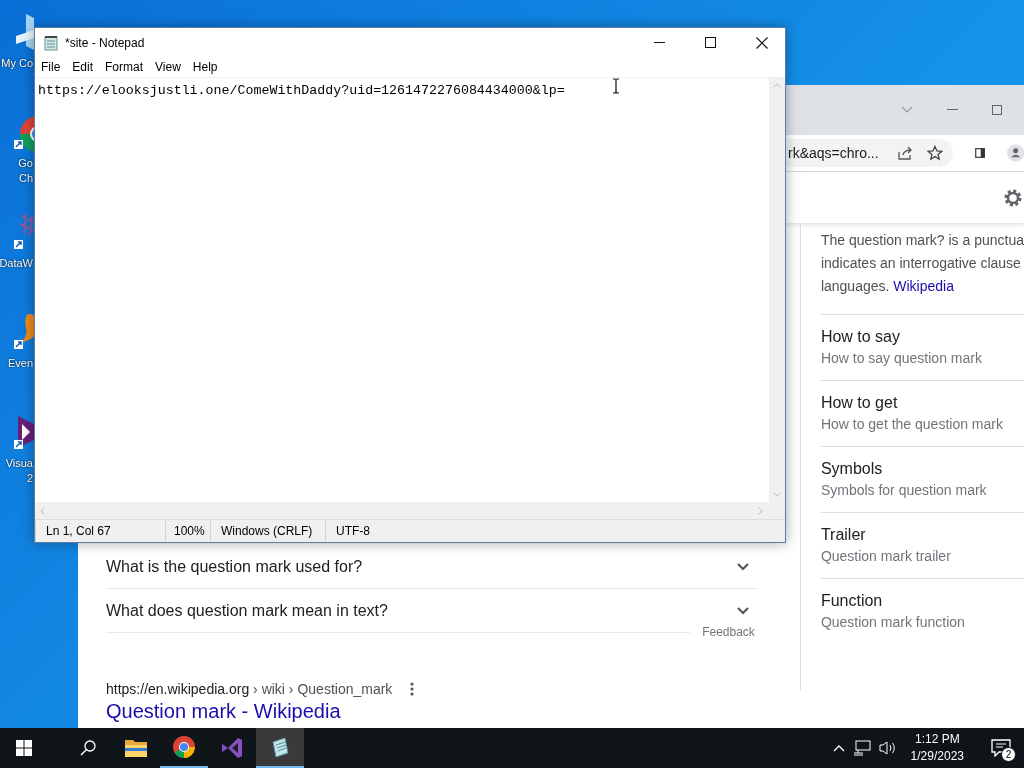 Image resolution: width=1024 pixels, height=768 pixels. What do you see at coordinates (88, 748) in the screenshot?
I see `search-icon` at bounding box center [88, 748].